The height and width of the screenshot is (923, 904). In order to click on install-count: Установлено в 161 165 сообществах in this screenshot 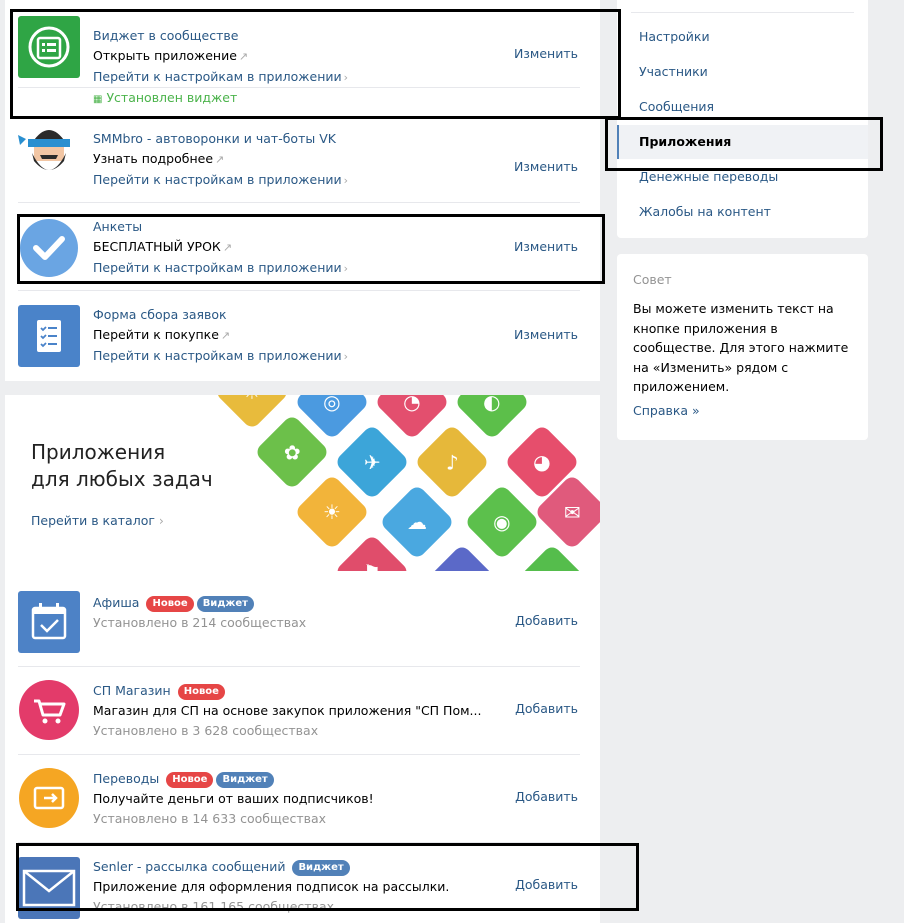, I will do `click(214, 906)`.